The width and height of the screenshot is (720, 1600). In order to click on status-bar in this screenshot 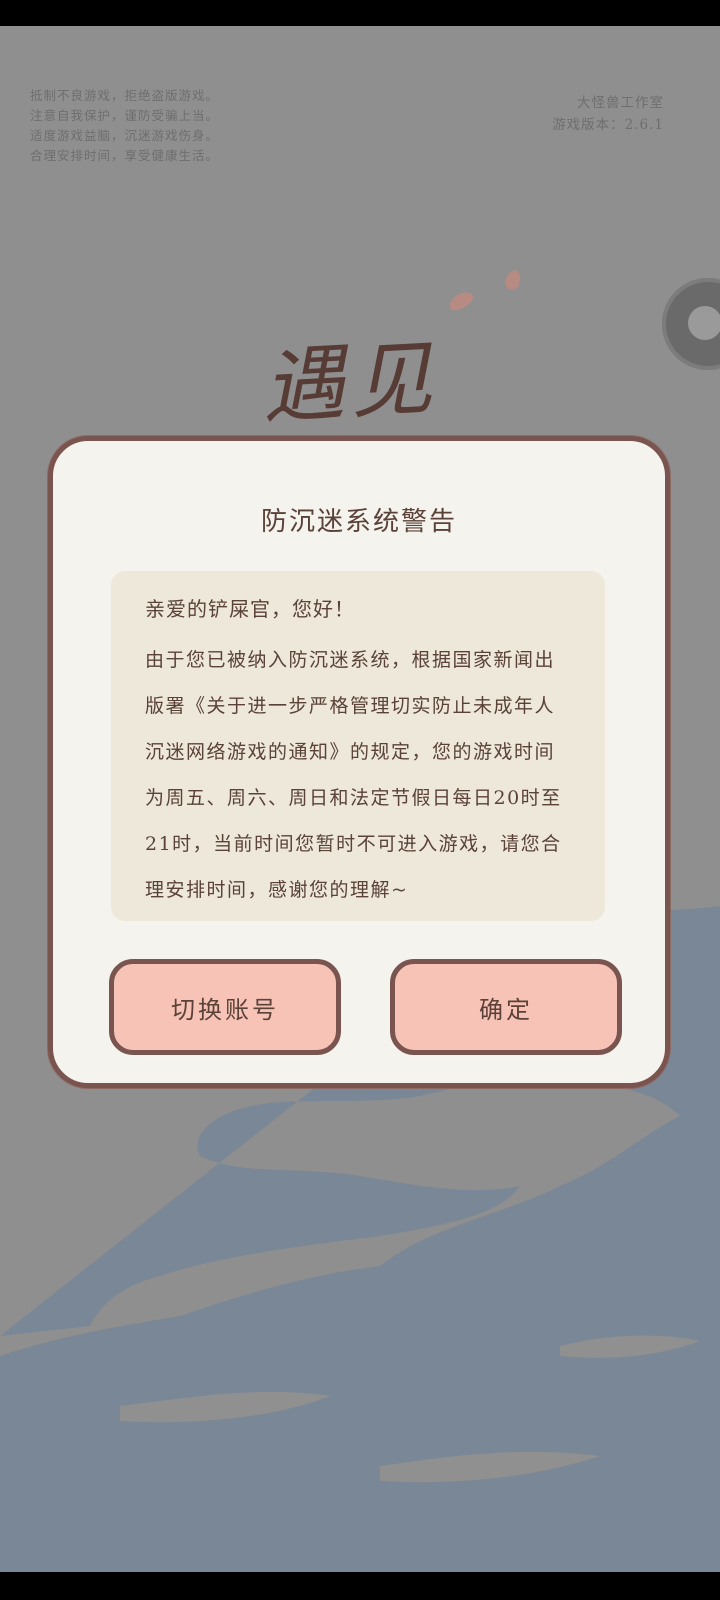, I will do `click(360, 13)`.